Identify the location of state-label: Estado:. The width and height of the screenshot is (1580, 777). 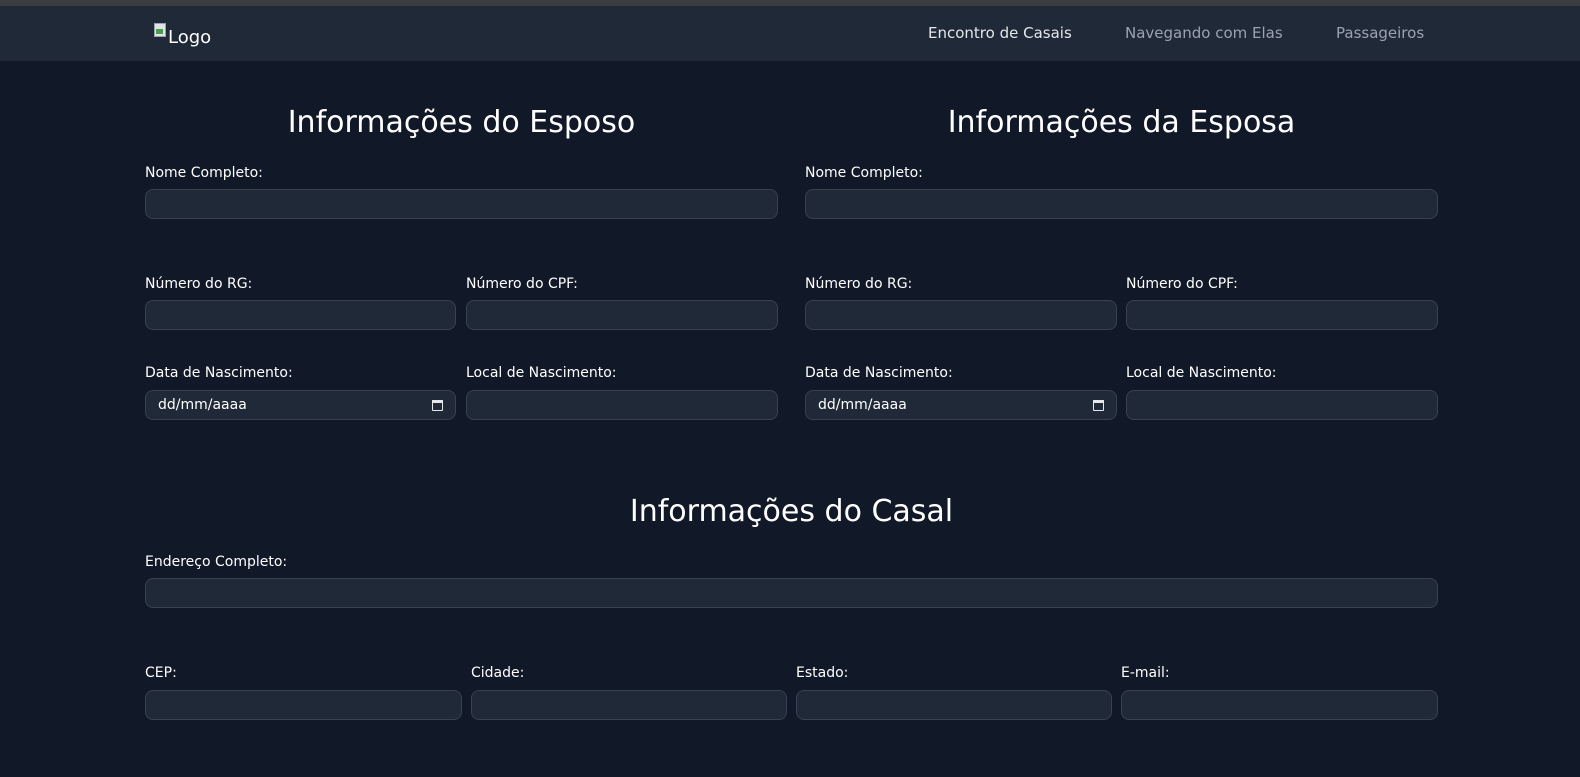
(822, 673).